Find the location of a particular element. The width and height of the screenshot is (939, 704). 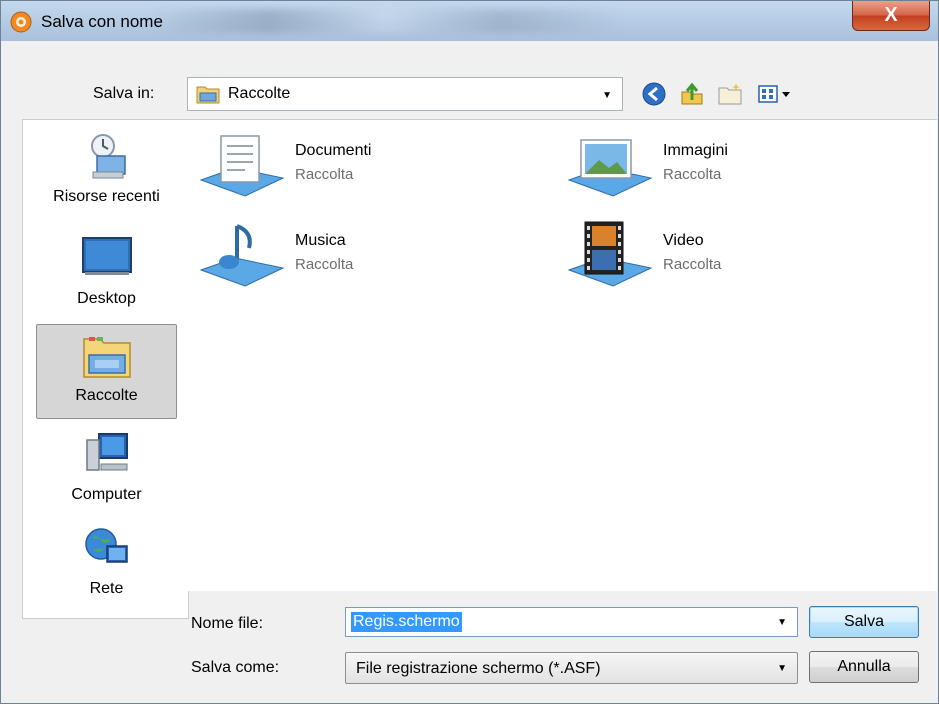

recent-places-icon is located at coordinates (108, 156).